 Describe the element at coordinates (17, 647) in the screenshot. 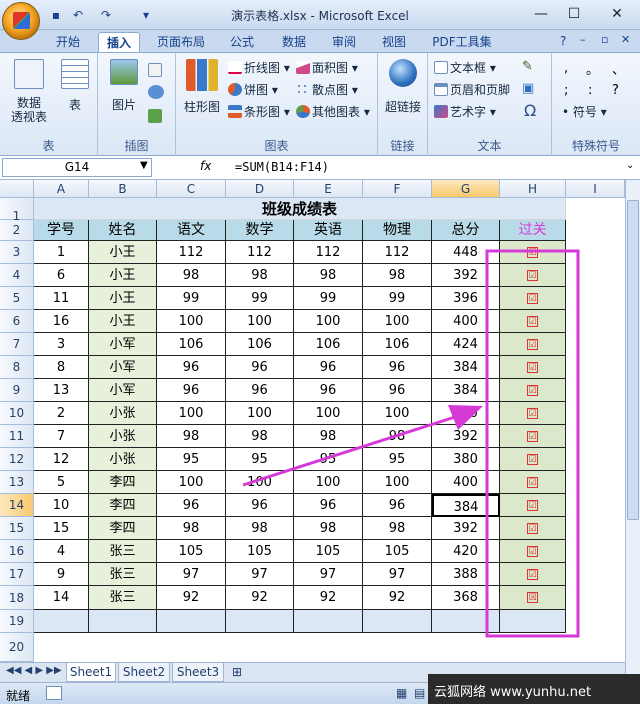

I see `row-header-20: 20` at that location.